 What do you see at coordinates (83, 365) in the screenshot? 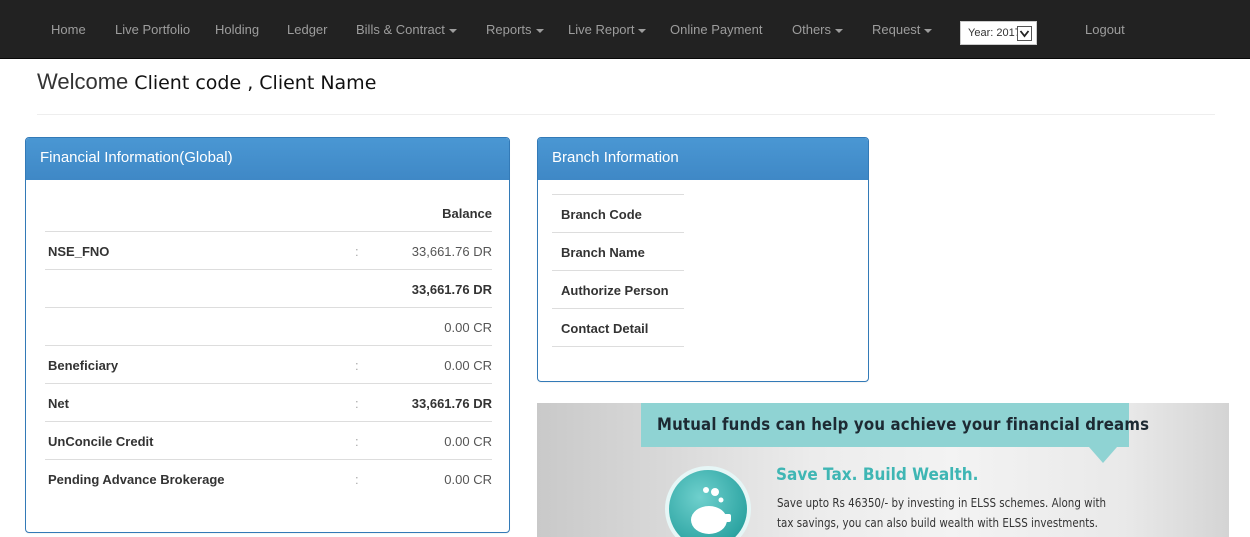
I see `row-label: Beneficiary` at bounding box center [83, 365].